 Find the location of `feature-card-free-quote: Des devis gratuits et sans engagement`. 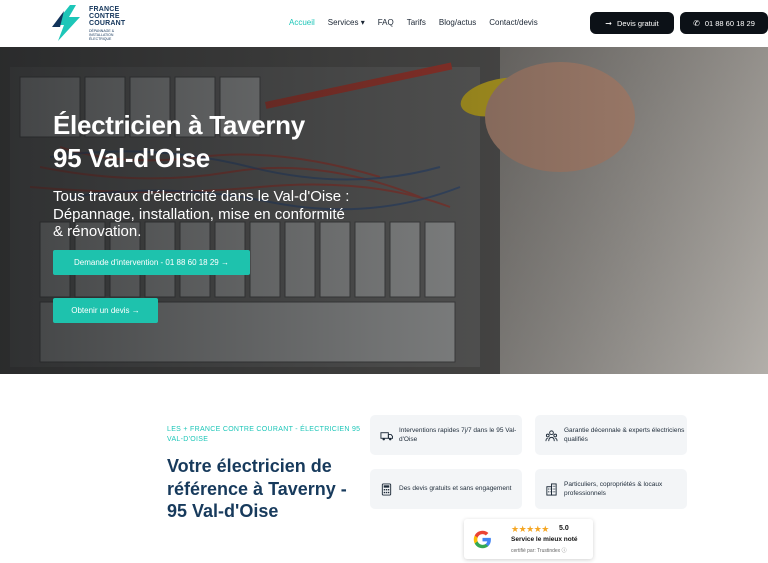

feature-card-free-quote: Des devis gratuits et sans engagement is located at coordinates (446, 489).